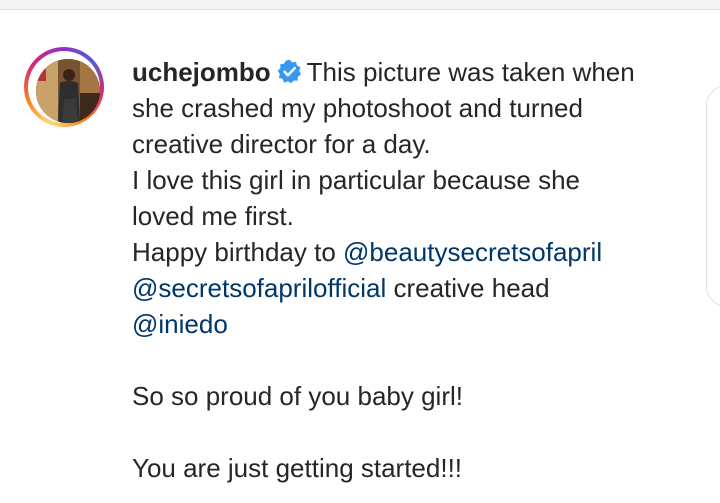 The width and height of the screenshot is (720, 503). Describe the element at coordinates (383, 72) in the screenshot. I see `caption-line: uchejombo This picture was taken when` at that location.